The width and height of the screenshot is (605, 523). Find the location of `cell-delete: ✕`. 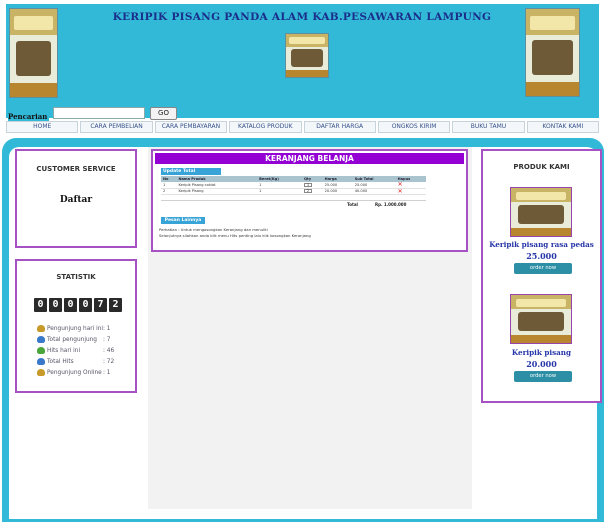

cell-delete: ✕ is located at coordinates (410, 191).